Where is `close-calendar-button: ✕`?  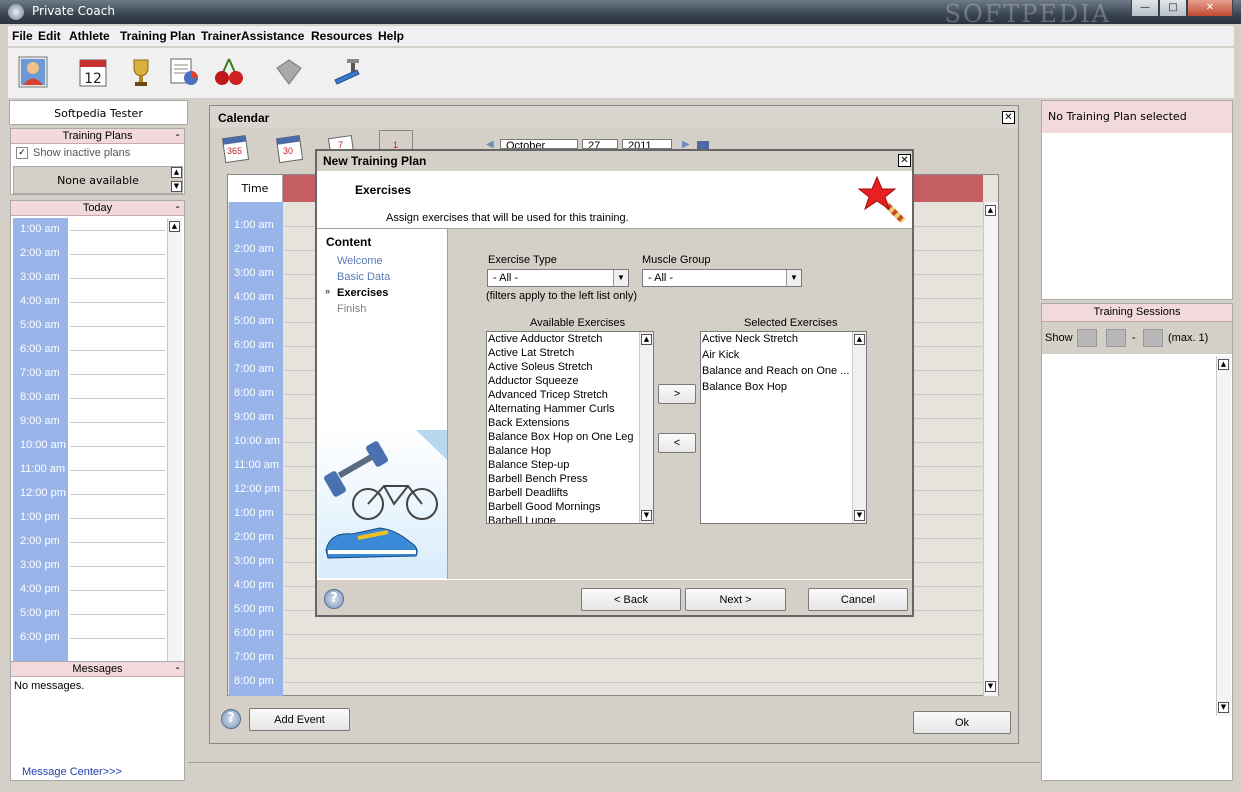
close-calendar-button: ✕ is located at coordinates (1008, 117).